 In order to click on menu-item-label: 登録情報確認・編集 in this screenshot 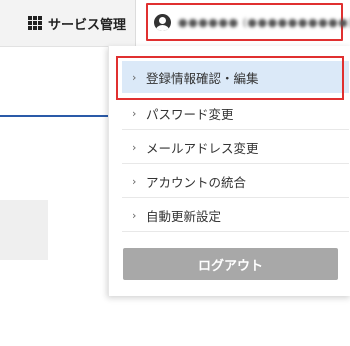, I will do `click(202, 78)`.